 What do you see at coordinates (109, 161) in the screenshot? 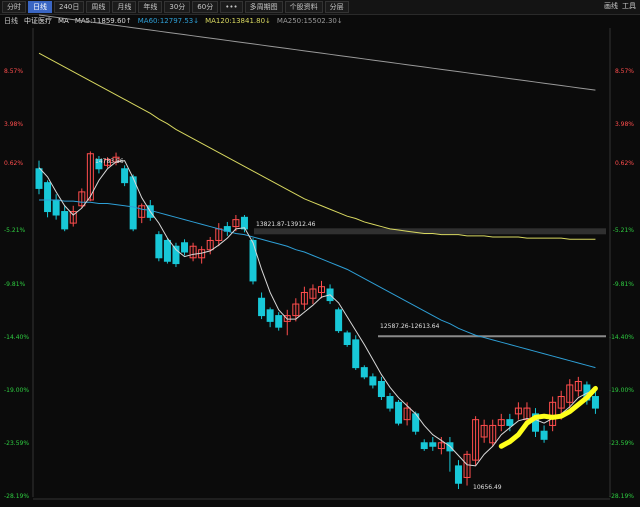
I see `annotation-high: 14783.56` at bounding box center [109, 161].